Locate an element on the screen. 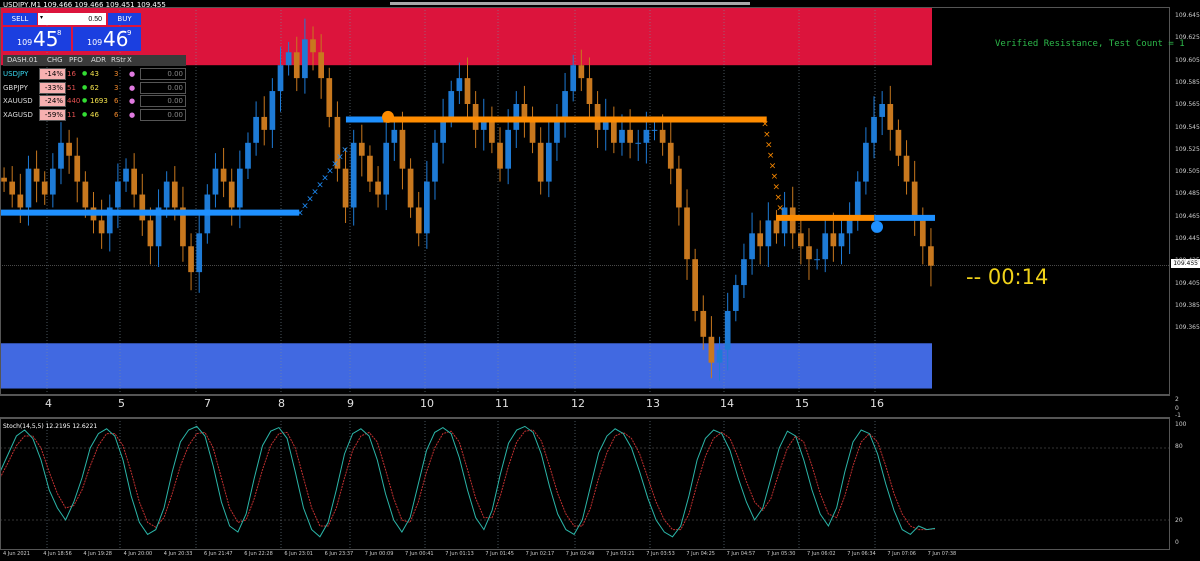 This screenshot has height=561, width=1200. time-tick-label: 7 Jun 02:49 is located at coordinates (580, 554).